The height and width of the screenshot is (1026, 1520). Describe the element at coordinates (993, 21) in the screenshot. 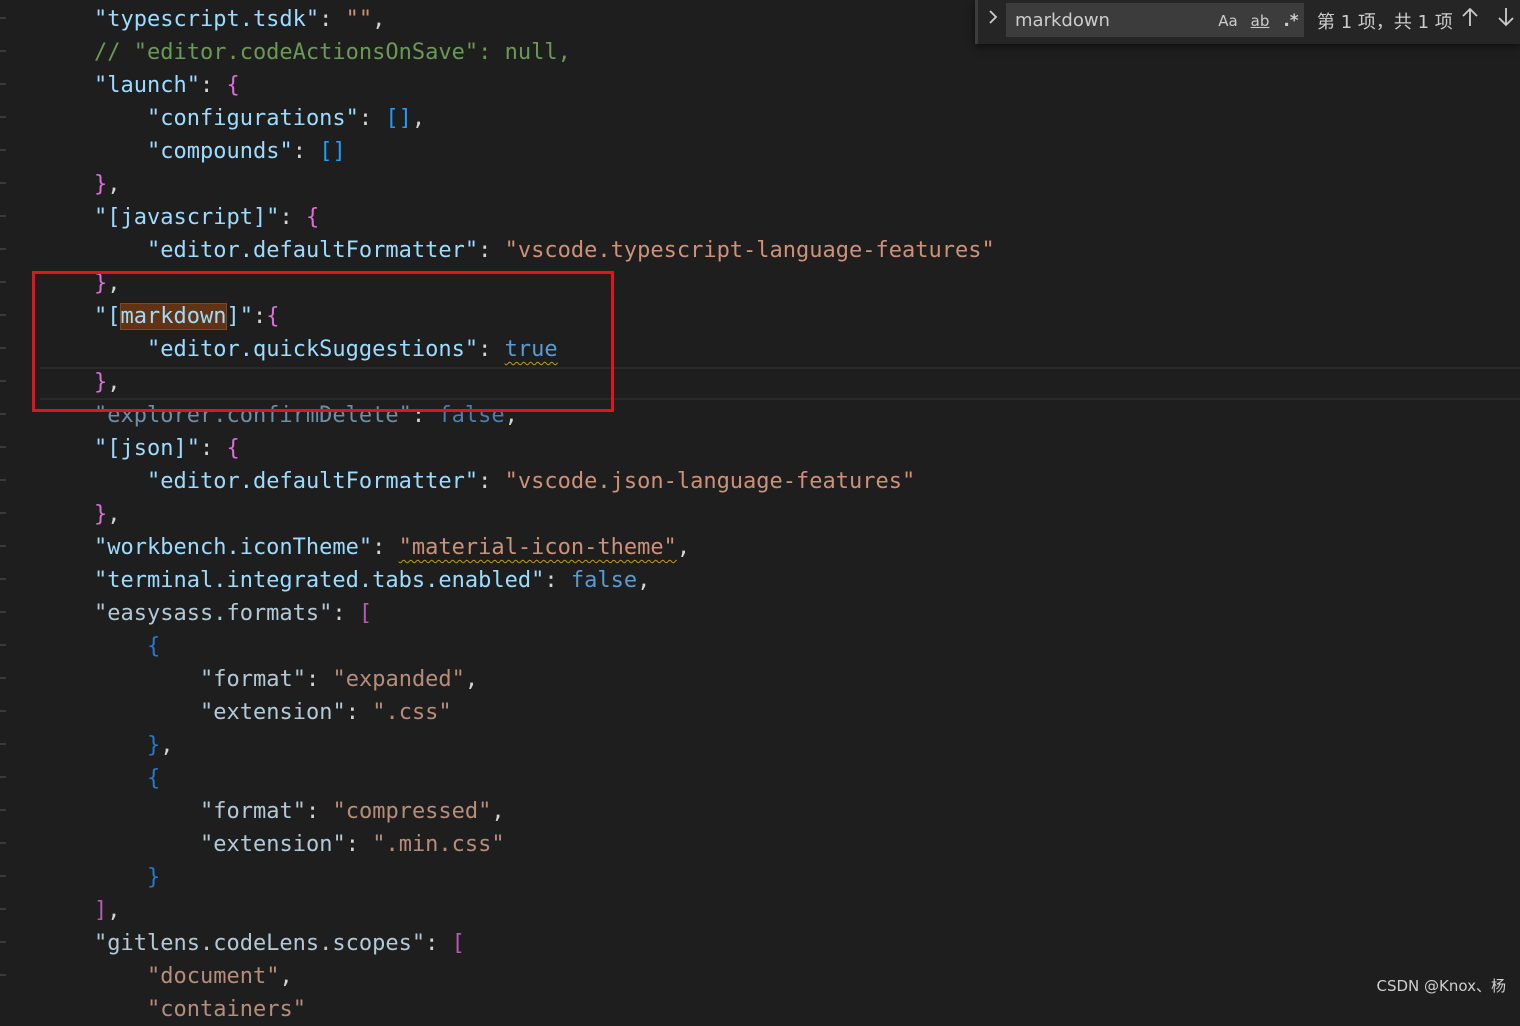

I see `chevron-right-icon` at that location.